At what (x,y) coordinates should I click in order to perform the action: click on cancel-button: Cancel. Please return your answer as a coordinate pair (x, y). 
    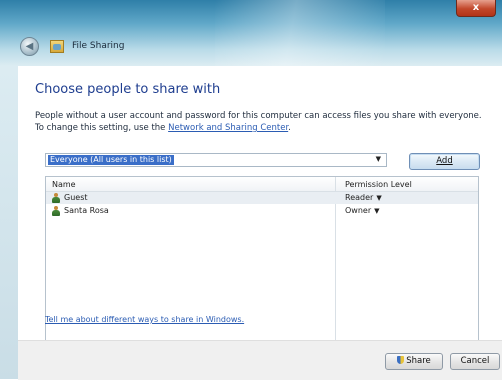
    Looking at the image, I should click on (475, 361).